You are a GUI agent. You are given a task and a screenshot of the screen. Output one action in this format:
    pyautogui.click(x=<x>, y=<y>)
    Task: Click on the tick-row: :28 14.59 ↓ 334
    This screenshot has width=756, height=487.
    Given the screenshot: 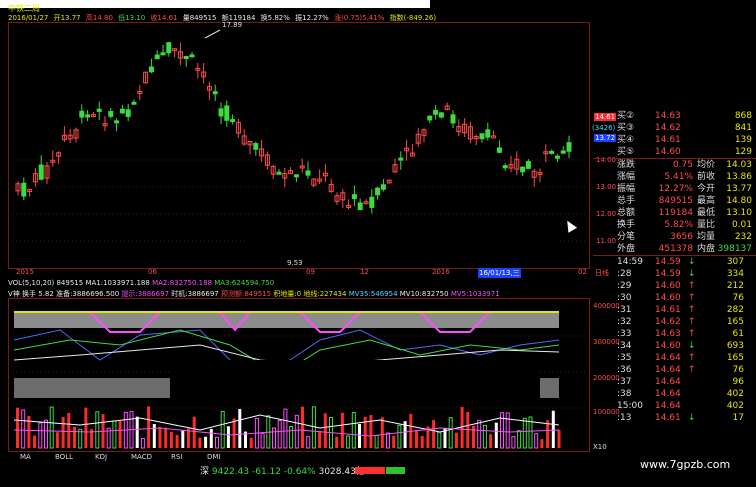 What is the action you would take?
    pyautogui.click(x=674, y=274)
    